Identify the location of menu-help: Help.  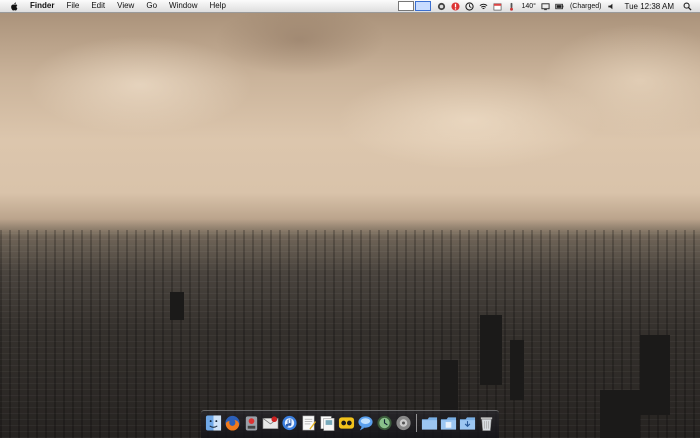
(217, 6).